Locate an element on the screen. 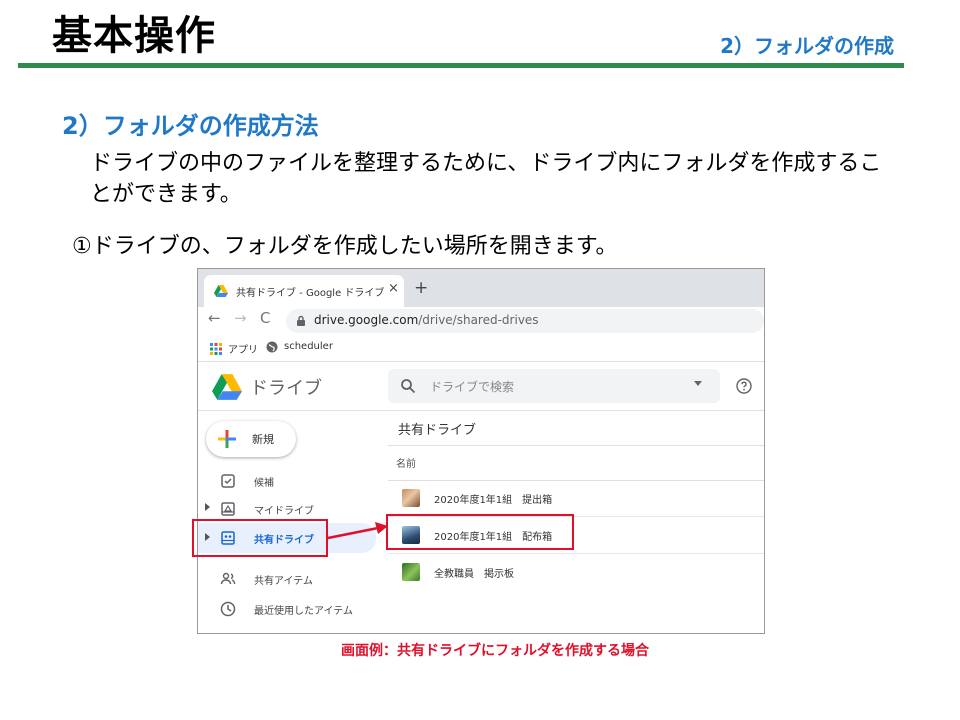 Image resolution: width=960 pixels, height=720 pixels. shared-drive-row: 全教職員 掲示板 is located at coordinates (576, 572).